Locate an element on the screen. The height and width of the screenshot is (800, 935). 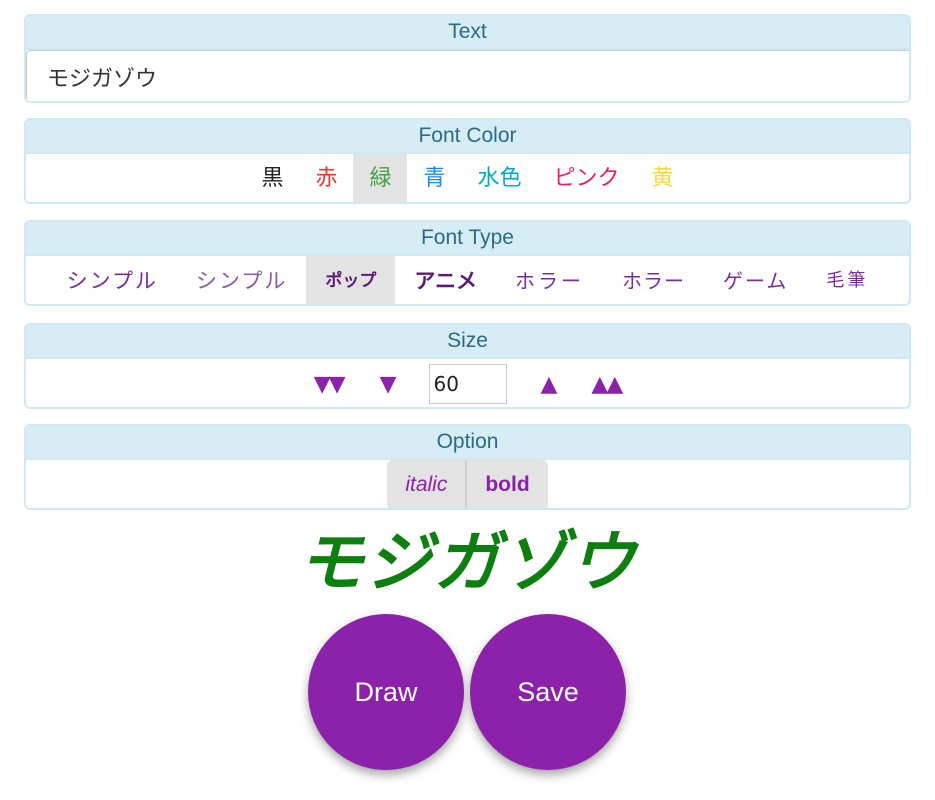
option-controls: italic bold is located at coordinates (467, 484).